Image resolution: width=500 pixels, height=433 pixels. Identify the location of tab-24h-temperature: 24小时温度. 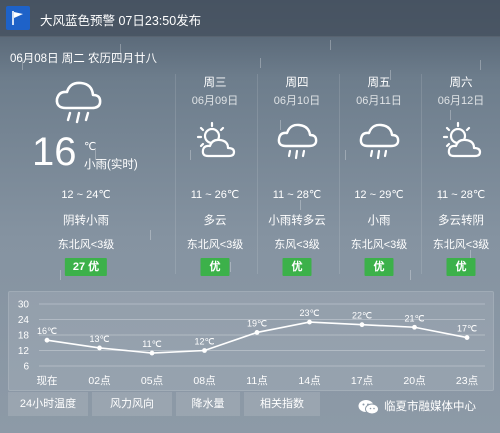
(48, 404).